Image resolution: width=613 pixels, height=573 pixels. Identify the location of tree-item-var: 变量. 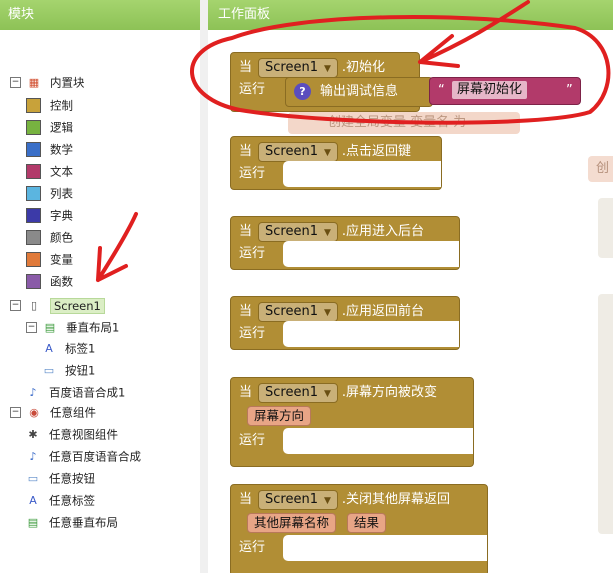
(49, 259).